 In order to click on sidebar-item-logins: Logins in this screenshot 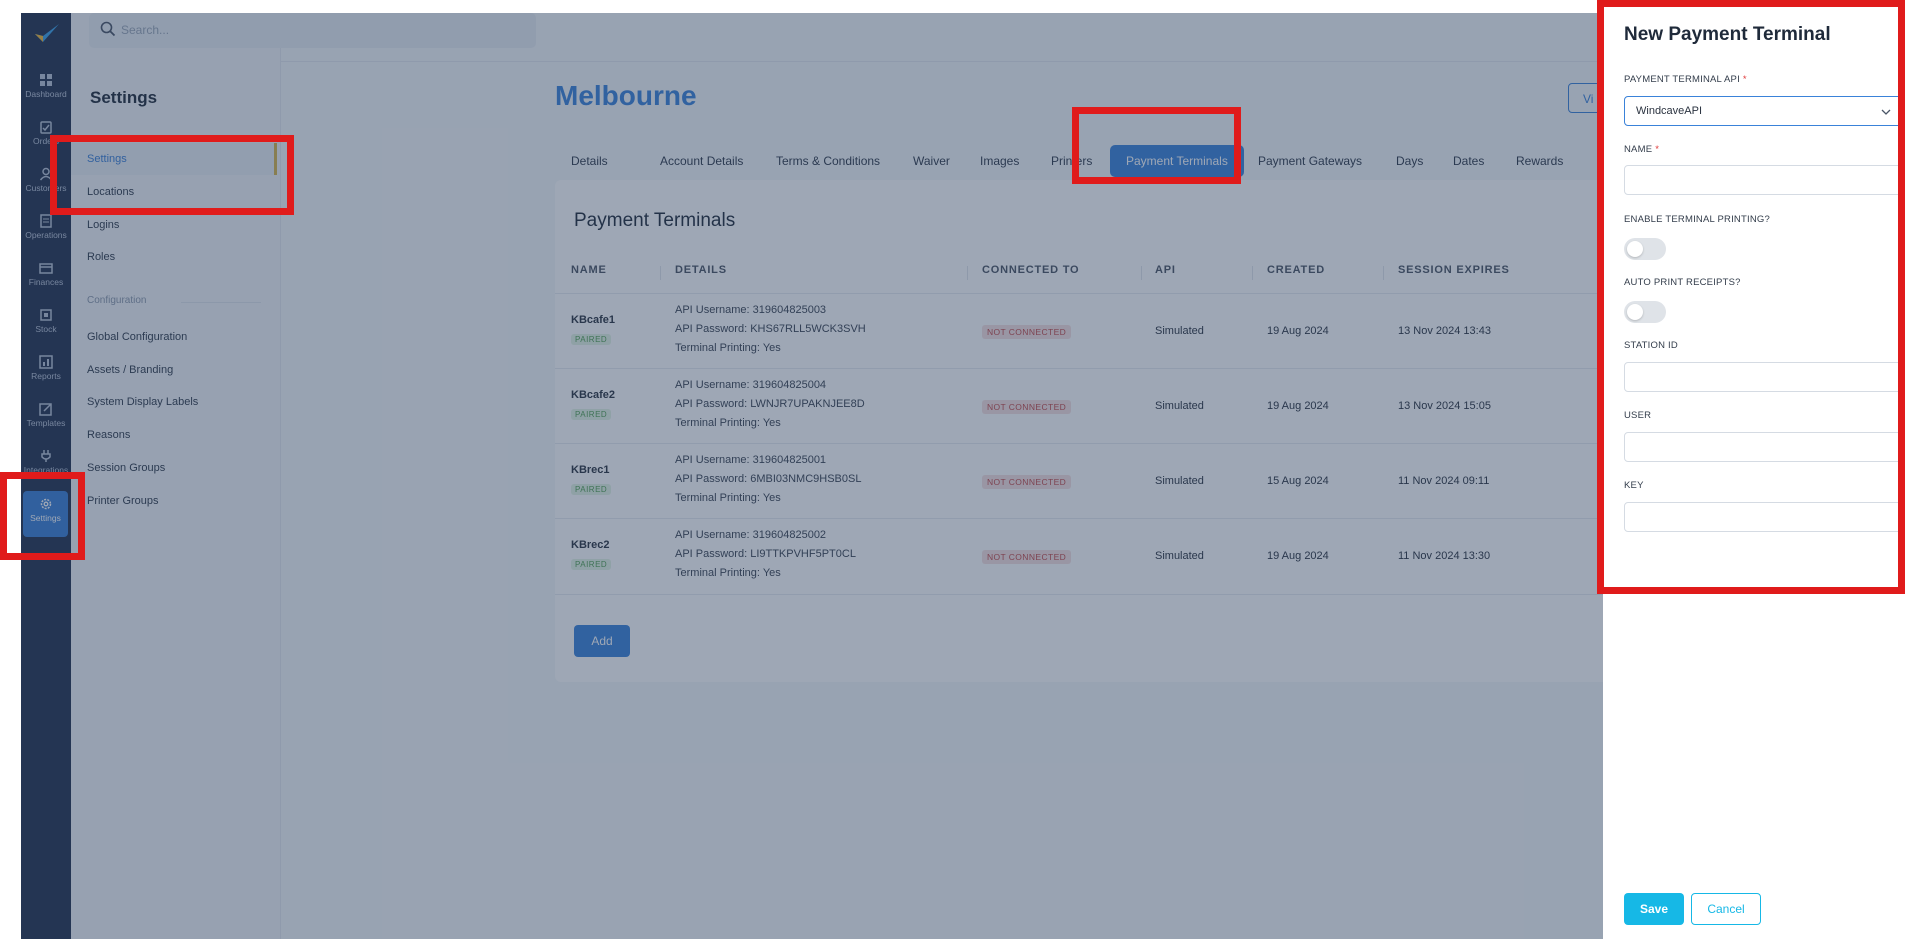, I will do `click(175, 225)`.